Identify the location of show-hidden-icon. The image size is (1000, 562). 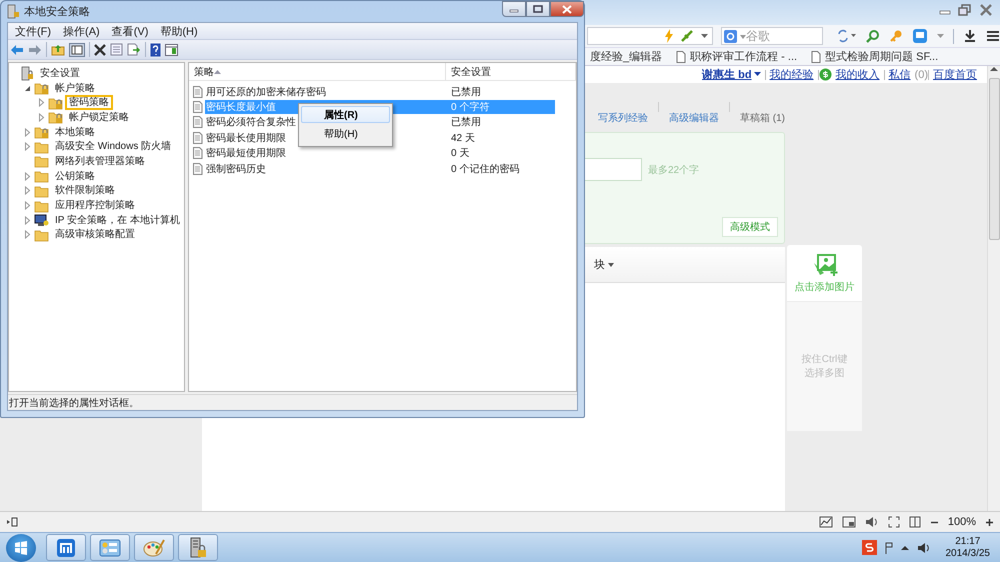
(904, 547).